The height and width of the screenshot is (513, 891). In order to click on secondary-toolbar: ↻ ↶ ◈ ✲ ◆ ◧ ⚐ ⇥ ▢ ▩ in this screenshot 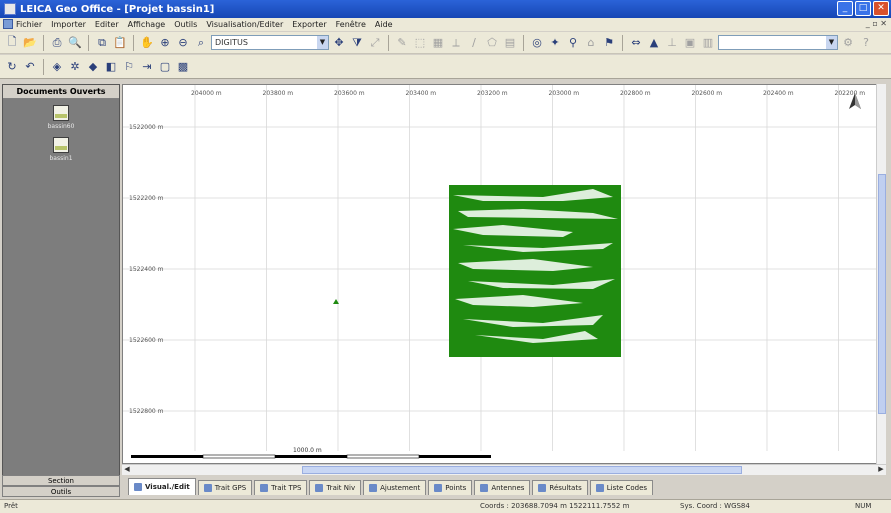, I will do `click(445, 67)`.